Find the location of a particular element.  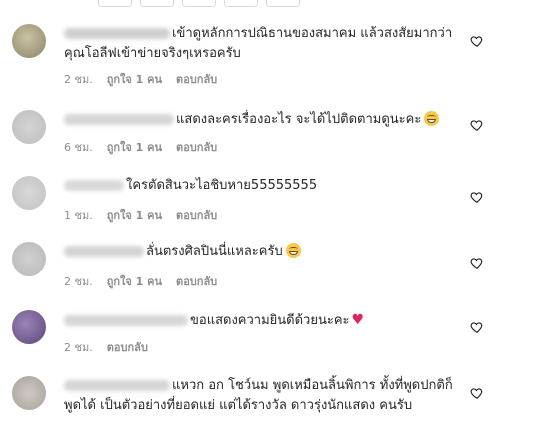

comment-text: แสดงละครเรื่องอะไร จะได้ไปติดตามดูนะคะ is located at coordinates (260, 120).